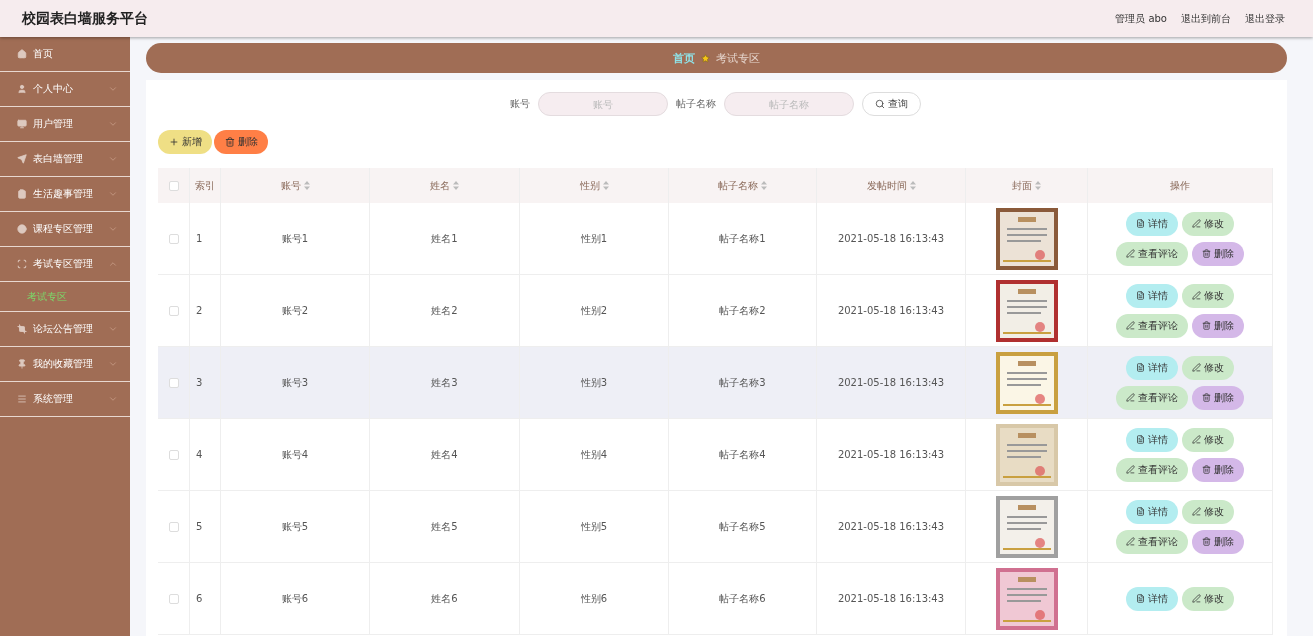  Describe the element at coordinates (1027, 185) in the screenshot. I see `column-header: 封面` at that location.